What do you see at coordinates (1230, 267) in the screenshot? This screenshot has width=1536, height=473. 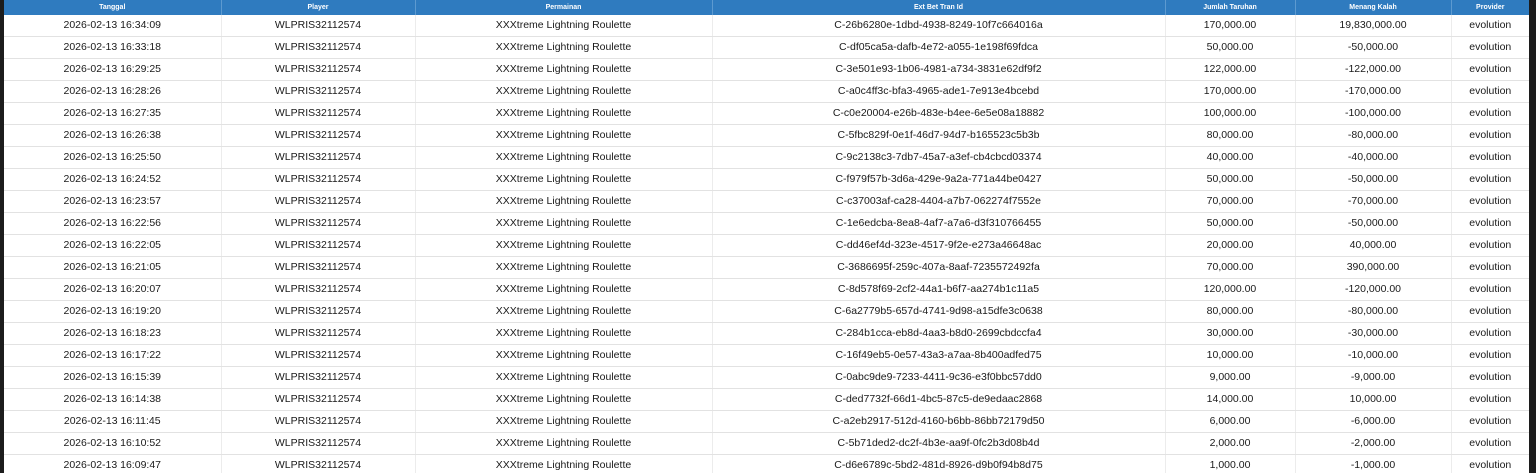 I see `cell-jumlah-taruhan: 70,000.00` at bounding box center [1230, 267].